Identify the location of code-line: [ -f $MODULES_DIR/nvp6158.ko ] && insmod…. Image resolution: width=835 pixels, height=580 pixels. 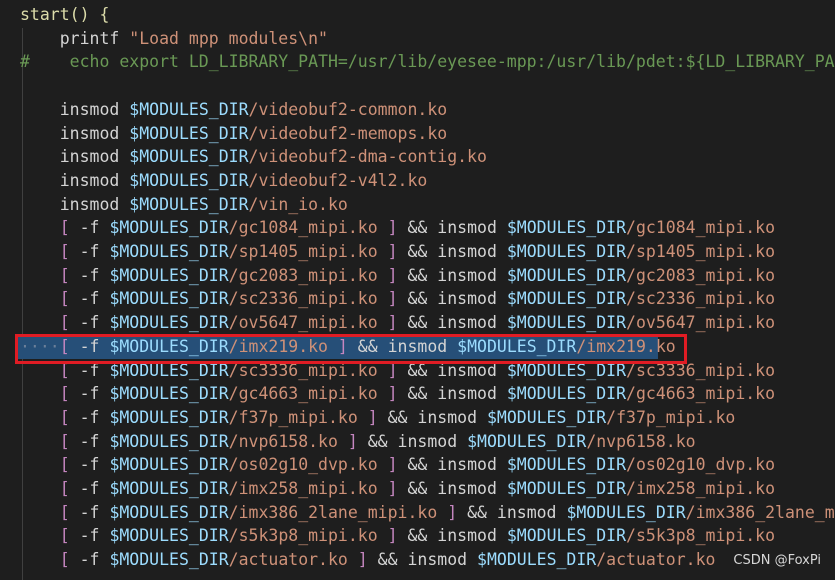
(358, 442).